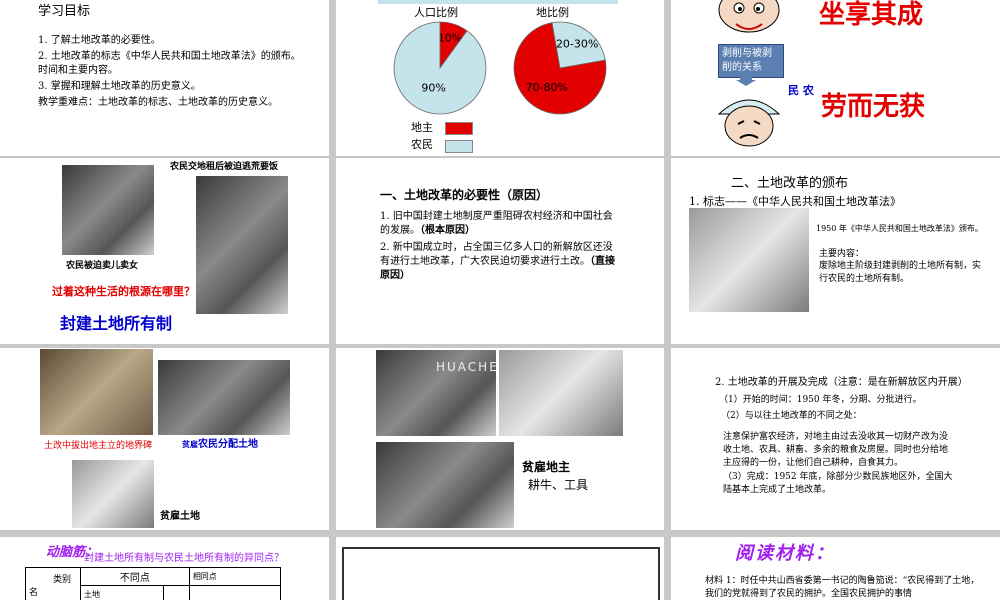  Describe the element at coordinates (447, 230) in the screenshot. I see `root-cause-tag: （根本原因）` at that location.